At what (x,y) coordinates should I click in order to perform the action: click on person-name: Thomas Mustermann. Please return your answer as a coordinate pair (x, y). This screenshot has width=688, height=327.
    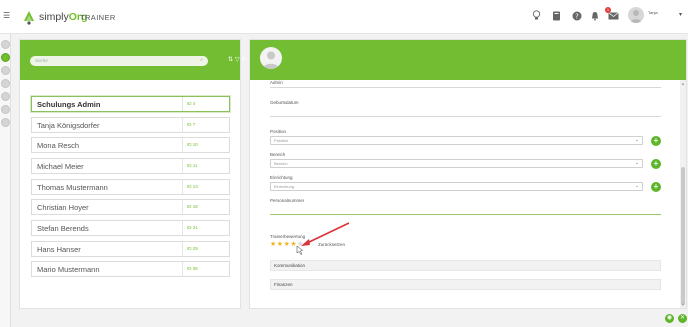
    Looking at the image, I should click on (72, 187).